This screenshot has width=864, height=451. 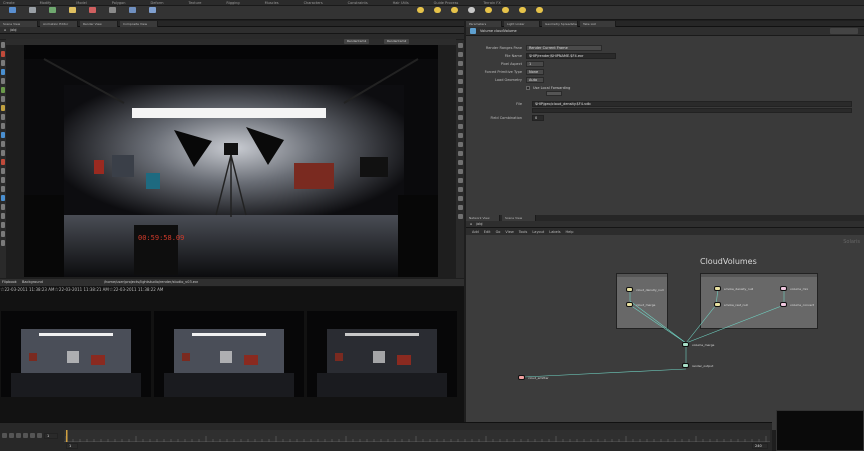 What do you see at coordinates (554, 232) in the screenshot?
I see `network-menu-item: Labels` at bounding box center [554, 232].